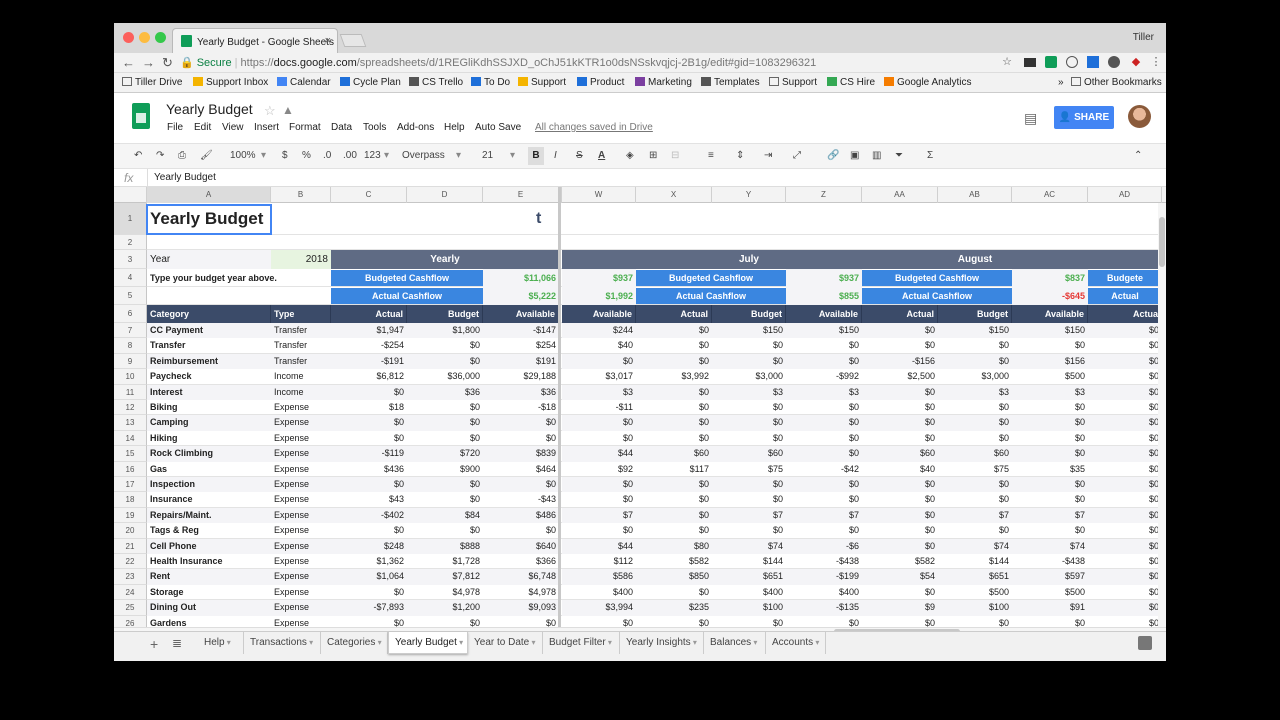 The image size is (1280, 720). Describe the element at coordinates (209, 407) in the screenshot. I see `category-cell: Biking` at that location.